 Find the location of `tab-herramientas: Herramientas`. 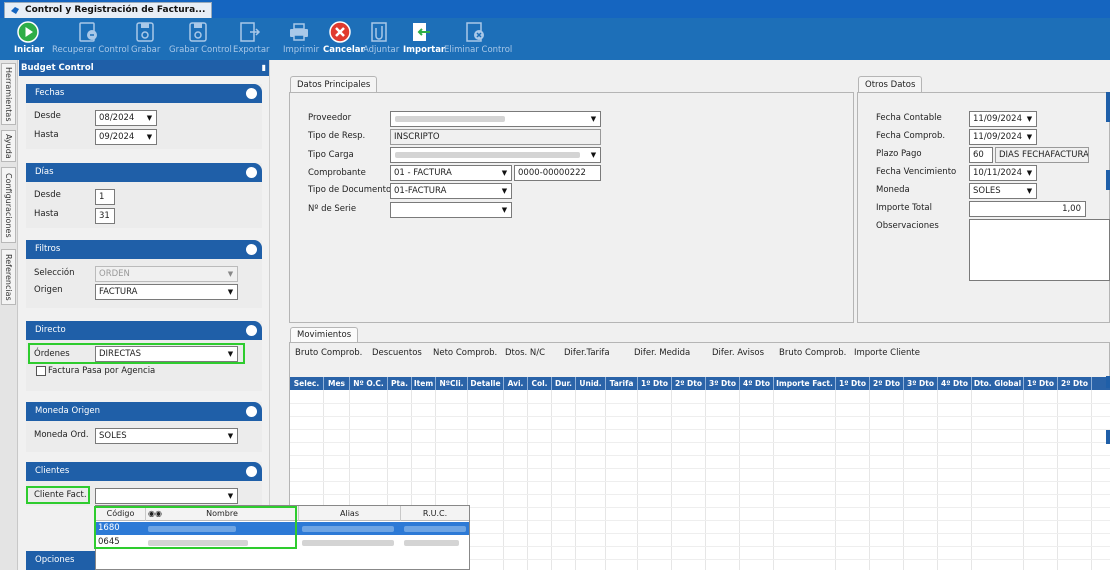

tab-herramientas: Herramientas is located at coordinates (8, 94).